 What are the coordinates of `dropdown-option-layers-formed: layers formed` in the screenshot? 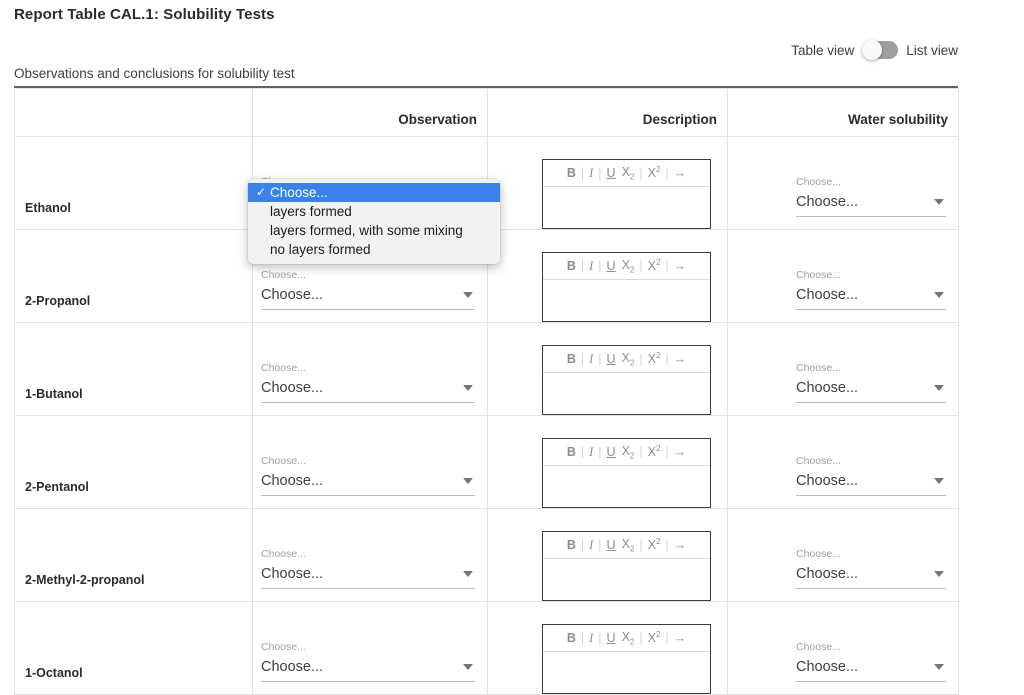 It's located at (374, 211).